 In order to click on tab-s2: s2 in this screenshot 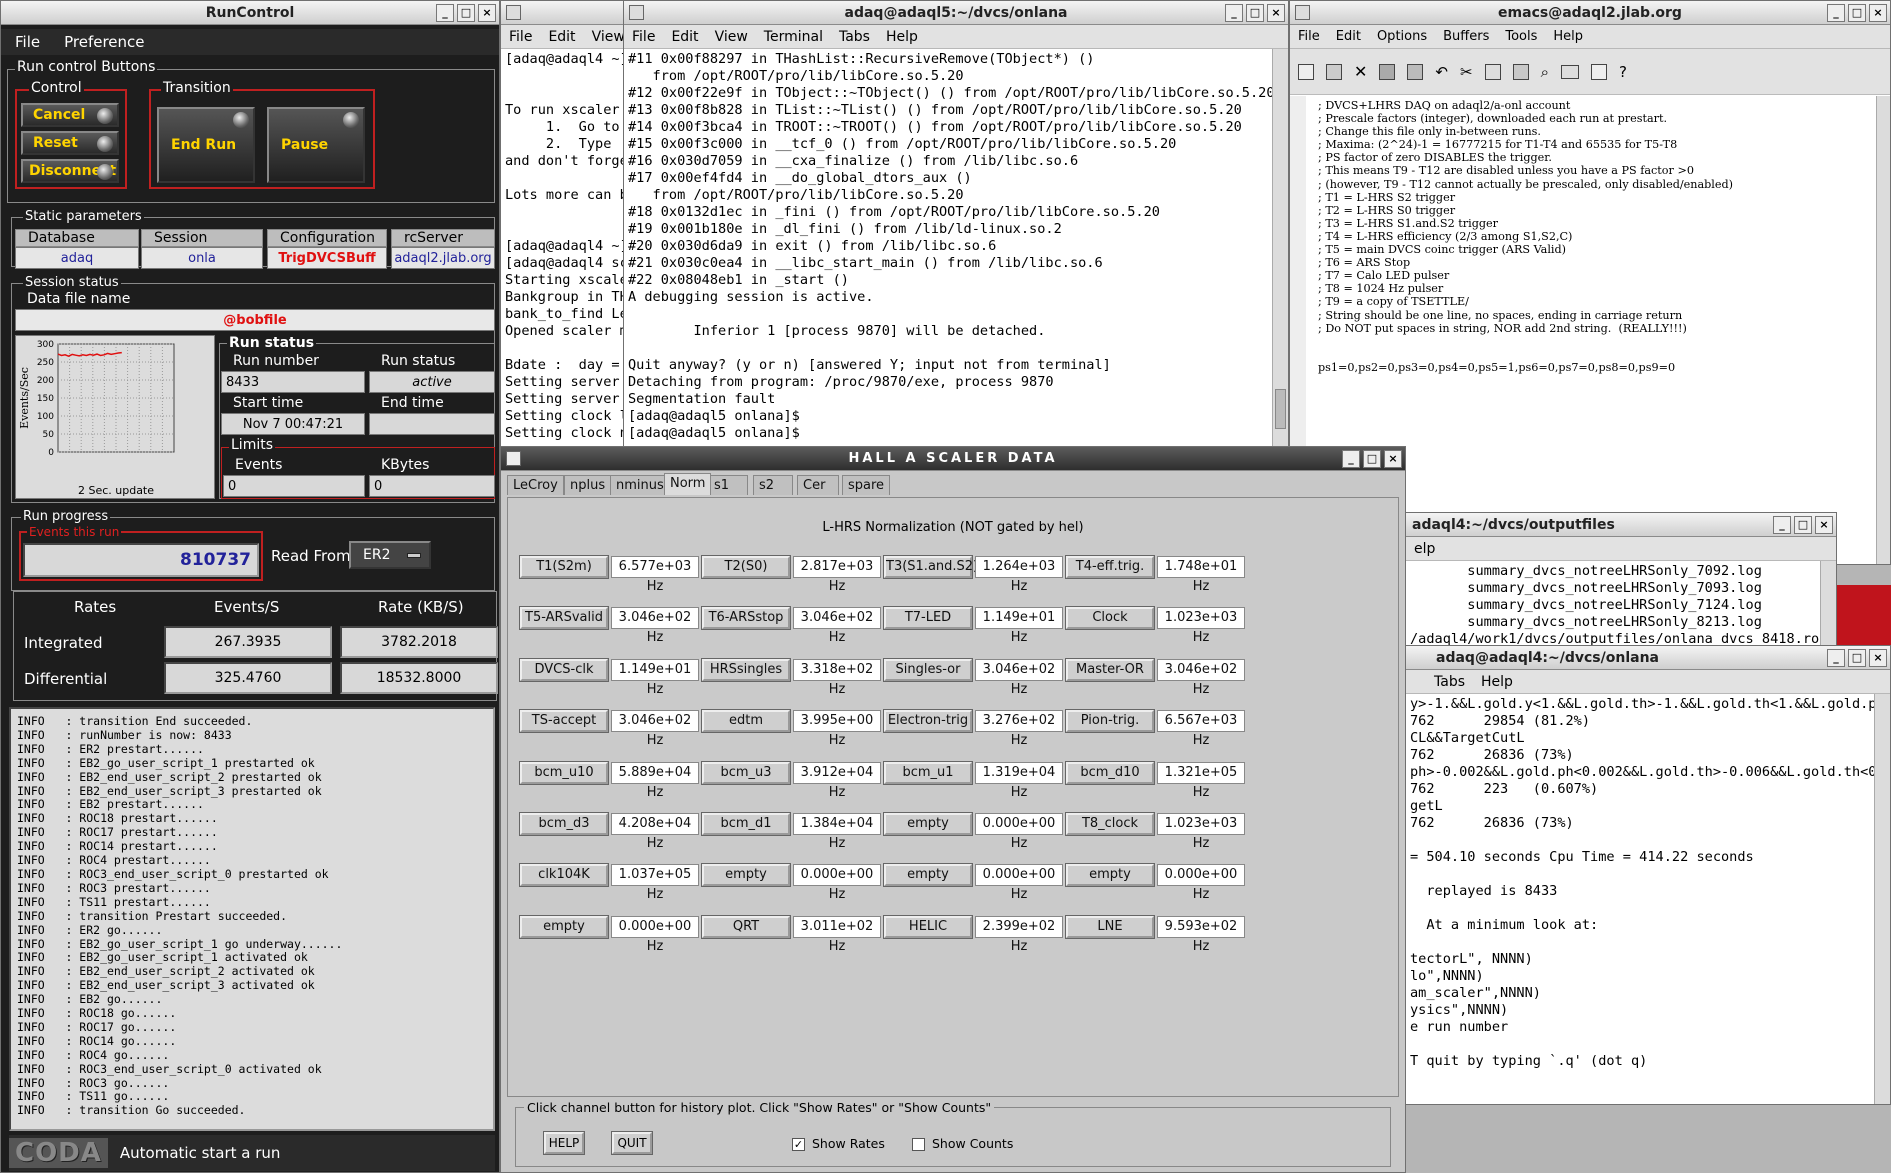, I will do `click(773, 485)`.